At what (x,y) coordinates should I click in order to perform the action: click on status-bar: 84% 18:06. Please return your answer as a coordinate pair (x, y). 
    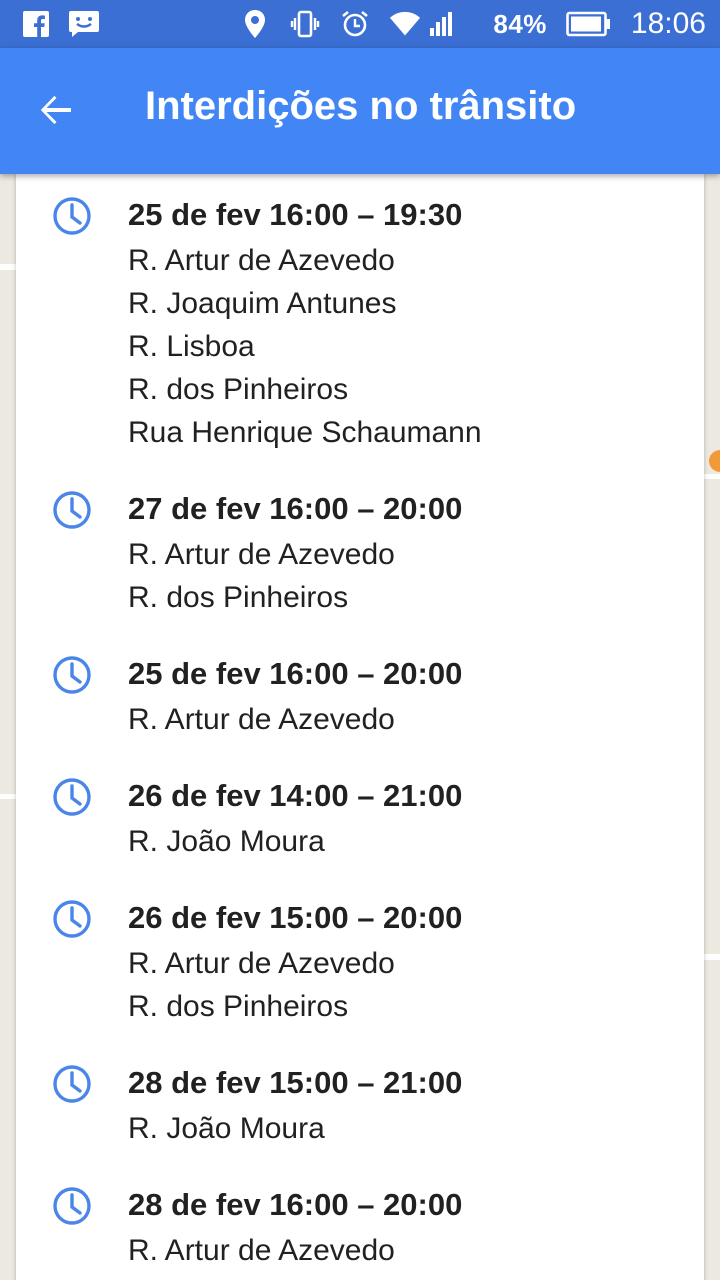
    Looking at the image, I should click on (360, 24).